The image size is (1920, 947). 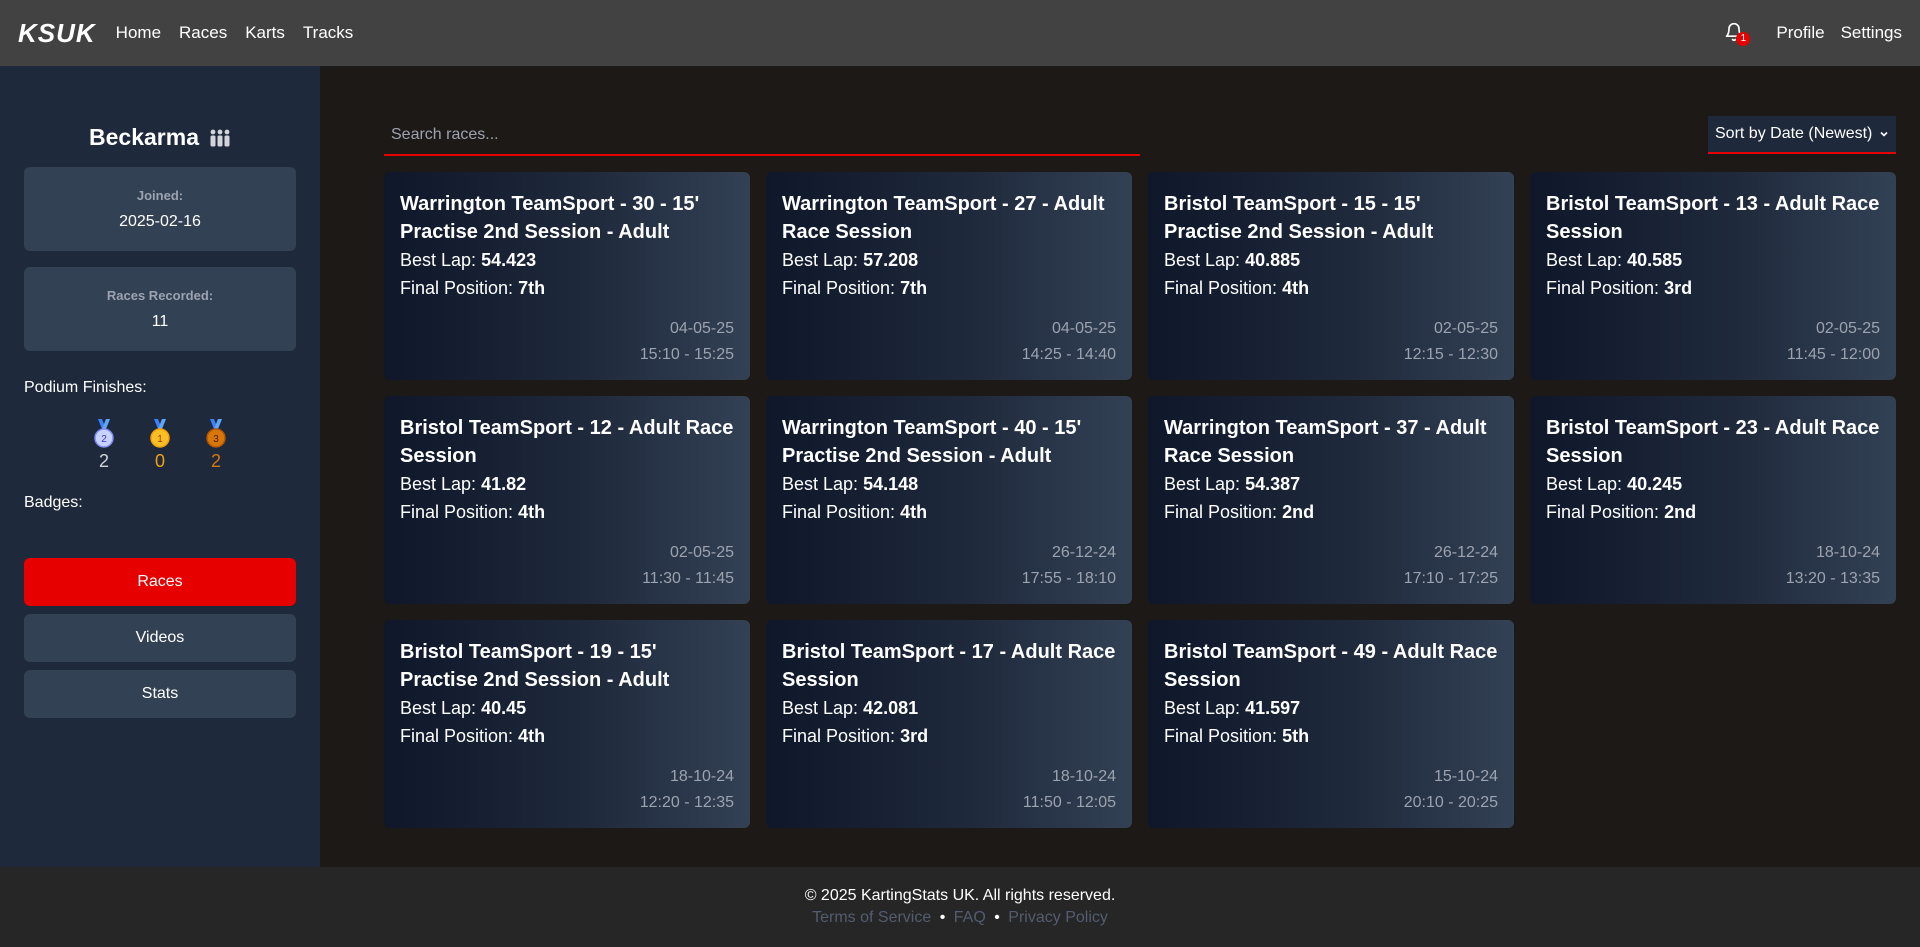 I want to click on races-tab-button: Races, so click(x=160, y=582).